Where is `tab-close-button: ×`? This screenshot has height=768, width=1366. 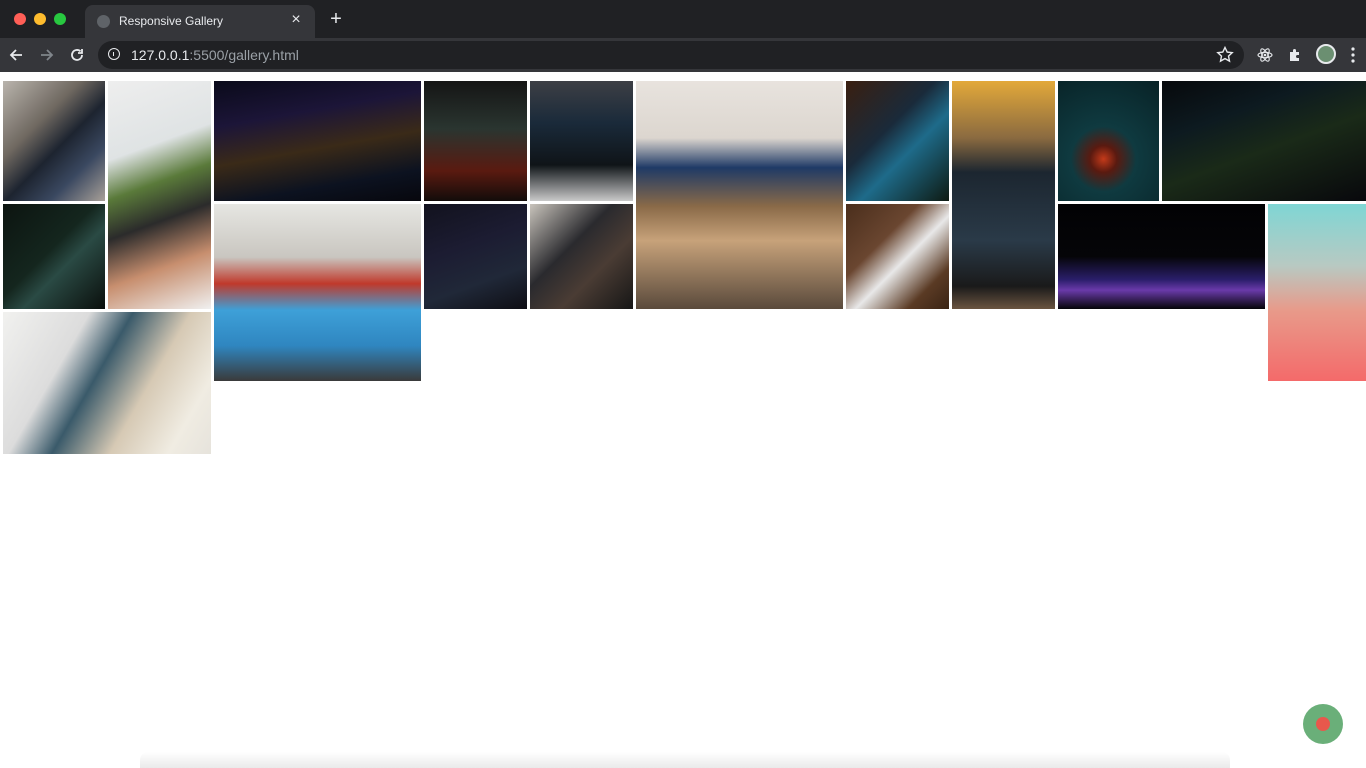
tab-close-button: × is located at coordinates (296, 20).